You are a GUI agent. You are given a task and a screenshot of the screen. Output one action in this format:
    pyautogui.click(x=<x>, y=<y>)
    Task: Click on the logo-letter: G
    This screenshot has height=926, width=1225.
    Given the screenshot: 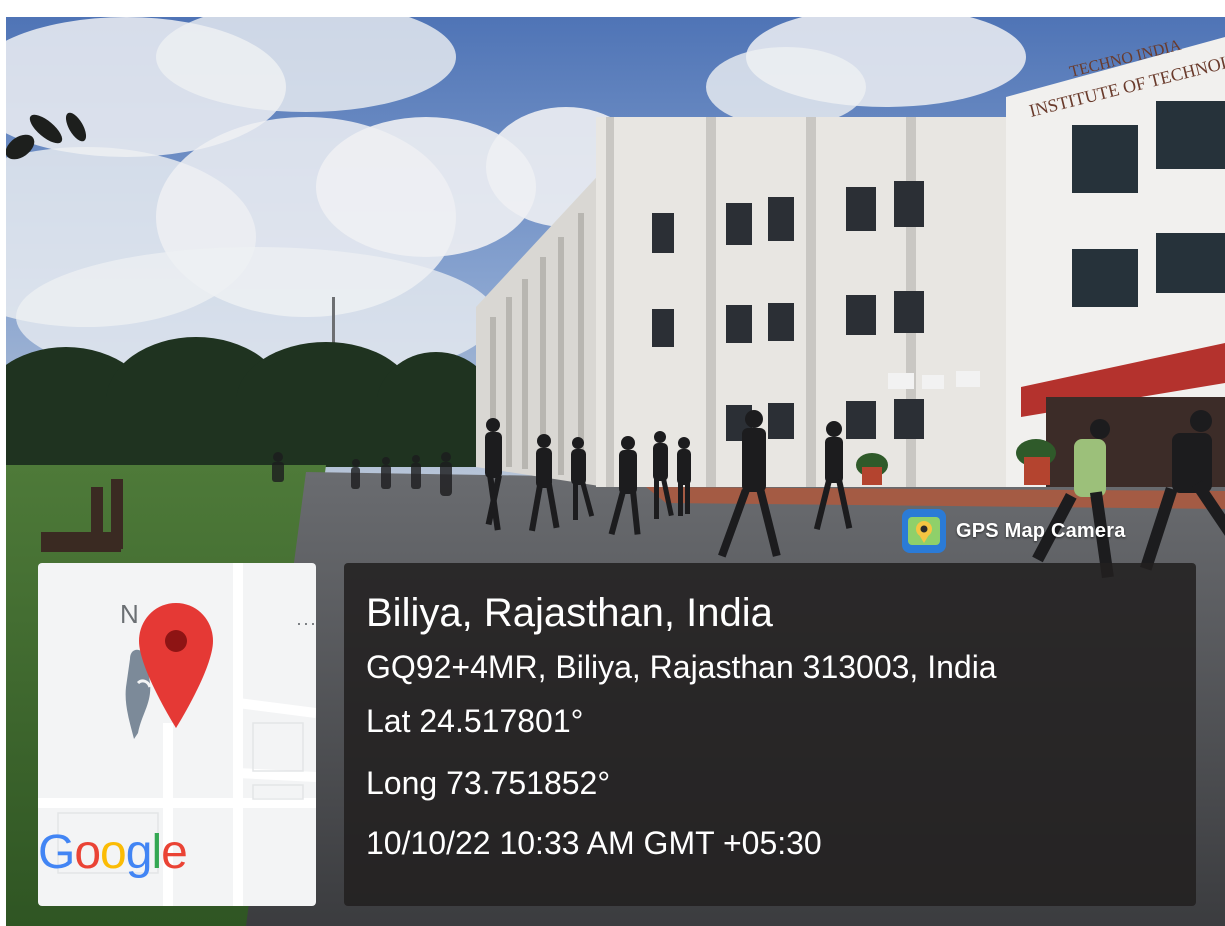 What is the action you would take?
    pyautogui.click(x=56, y=852)
    